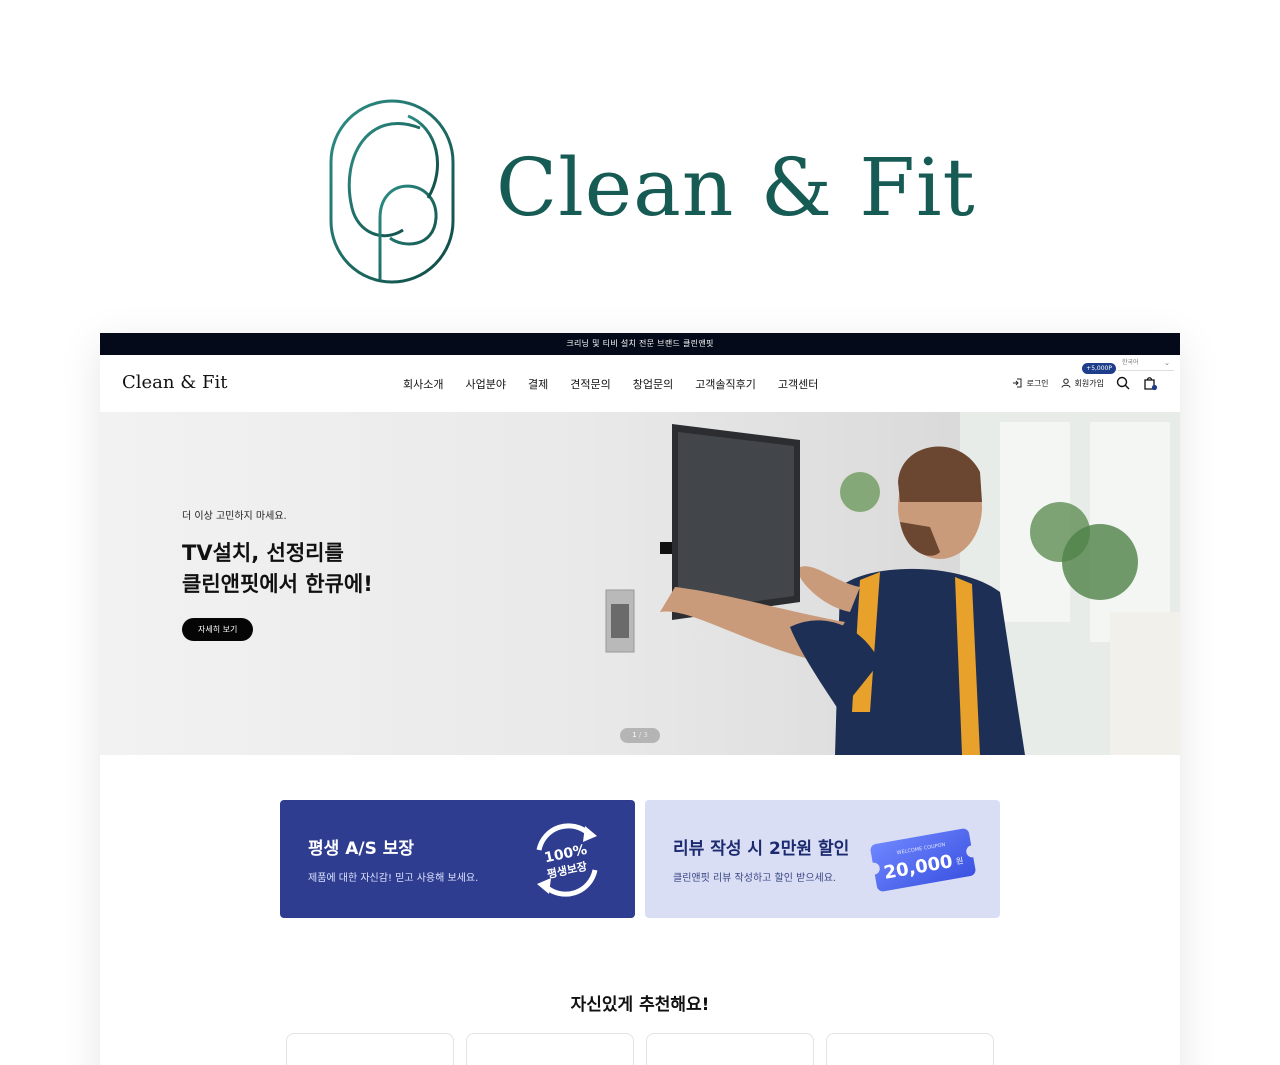  Describe the element at coordinates (761, 849) in the screenshot. I see `promo-title: 리뷰 작성 시 2만원 할인` at that location.